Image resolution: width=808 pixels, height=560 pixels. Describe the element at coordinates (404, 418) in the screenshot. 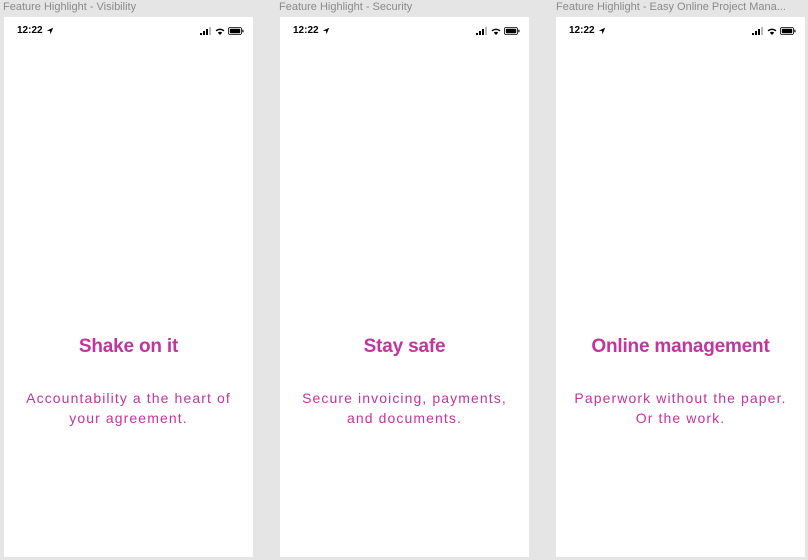

I see `feature-description-line-2: and documents.` at that location.